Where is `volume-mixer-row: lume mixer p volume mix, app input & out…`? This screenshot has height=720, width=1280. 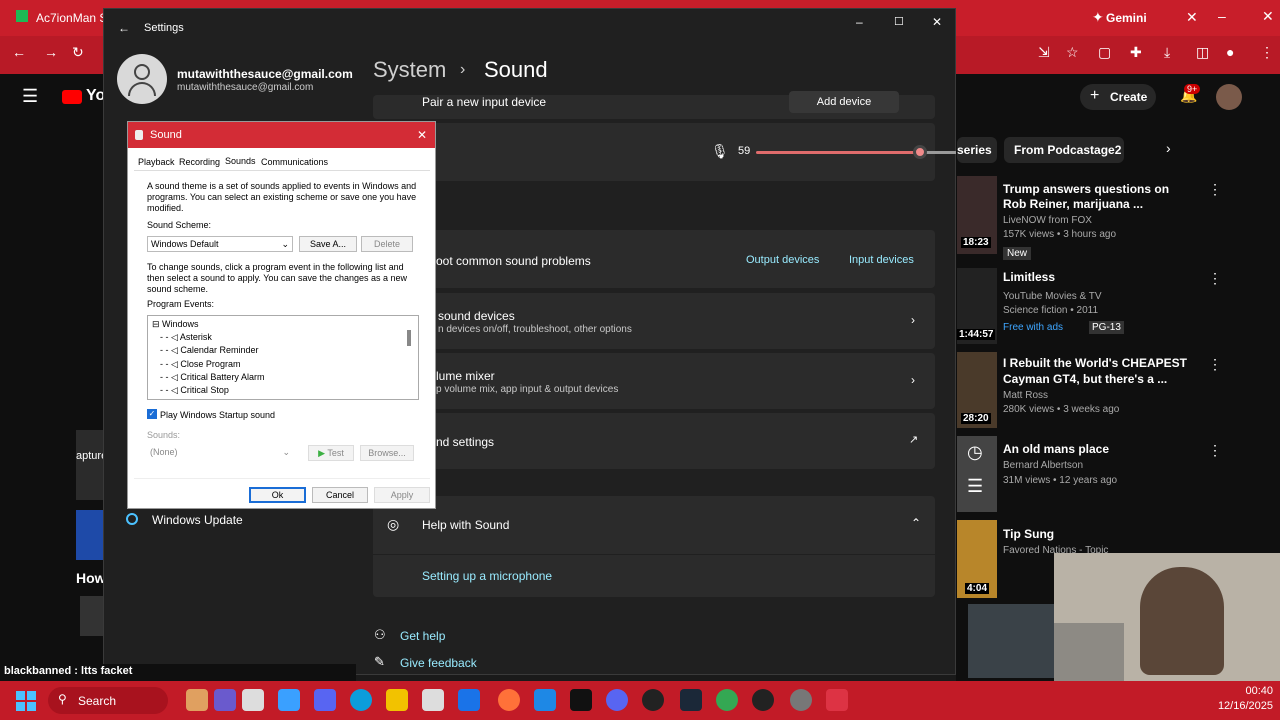
volume-mixer-row: lume mixer p volume mix, app input & out… is located at coordinates (654, 381).